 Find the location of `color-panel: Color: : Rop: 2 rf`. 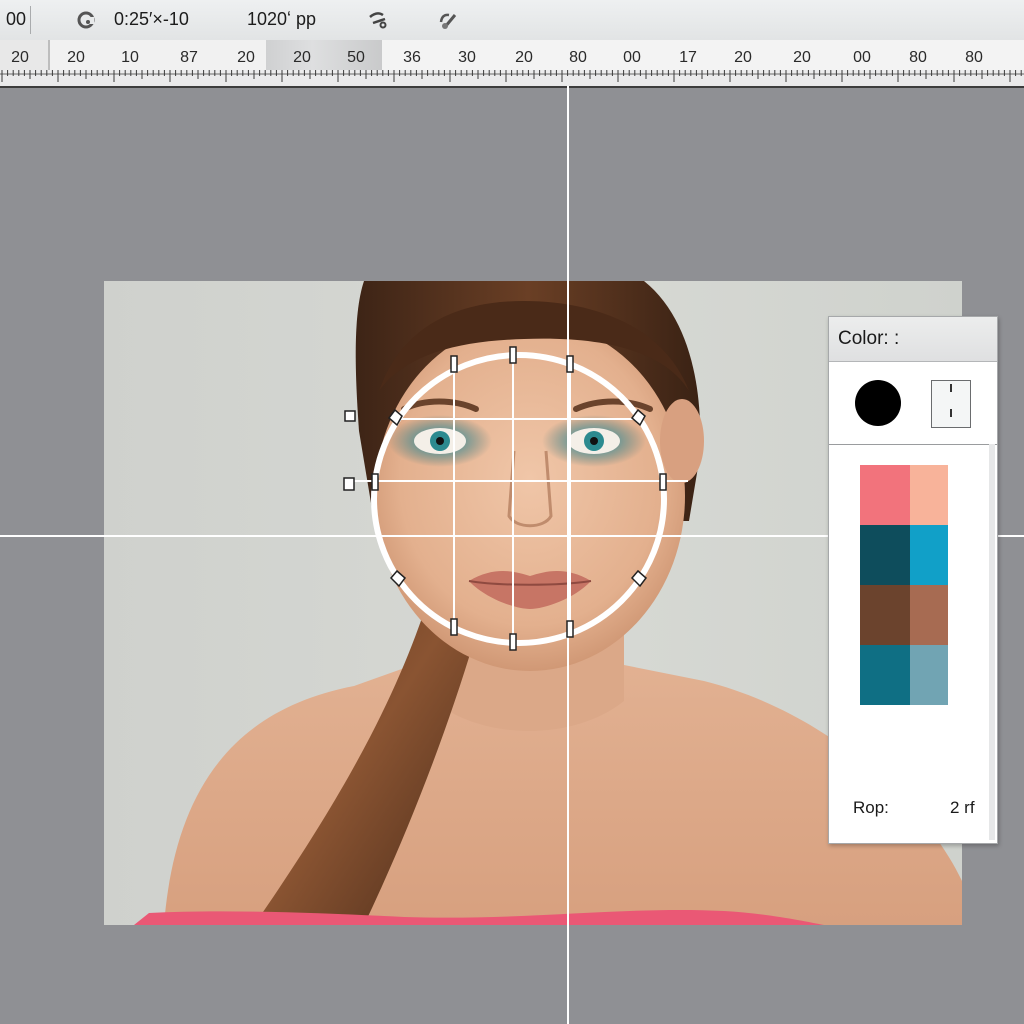

color-panel: Color: : Rop: 2 rf is located at coordinates (913, 580).